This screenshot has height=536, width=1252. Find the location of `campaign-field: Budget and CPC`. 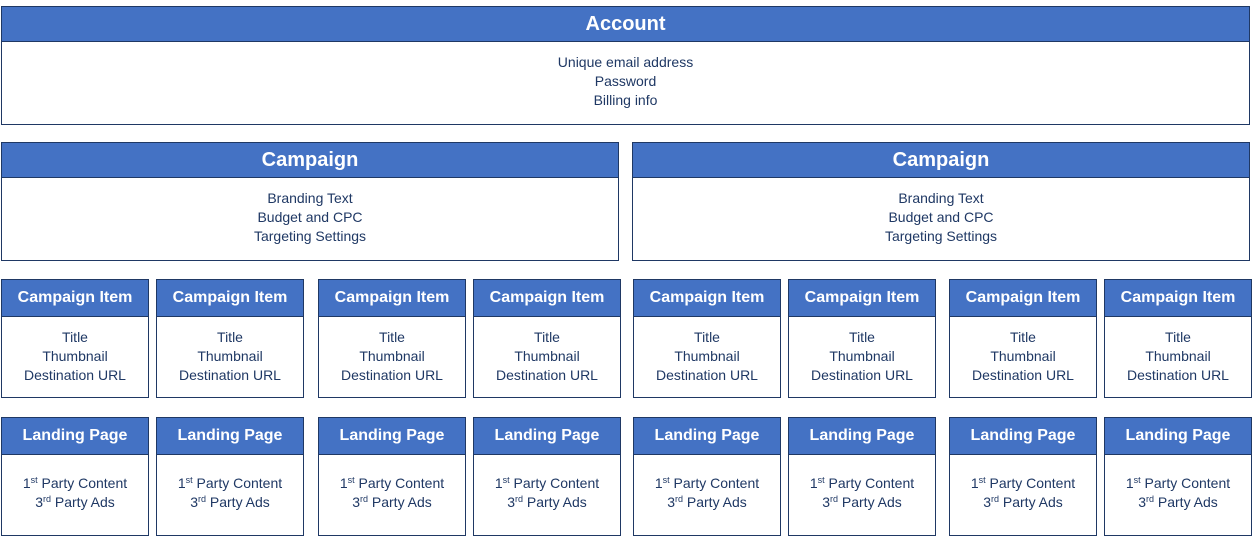

campaign-field: Budget and CPC is located at coordinates (941, 217).